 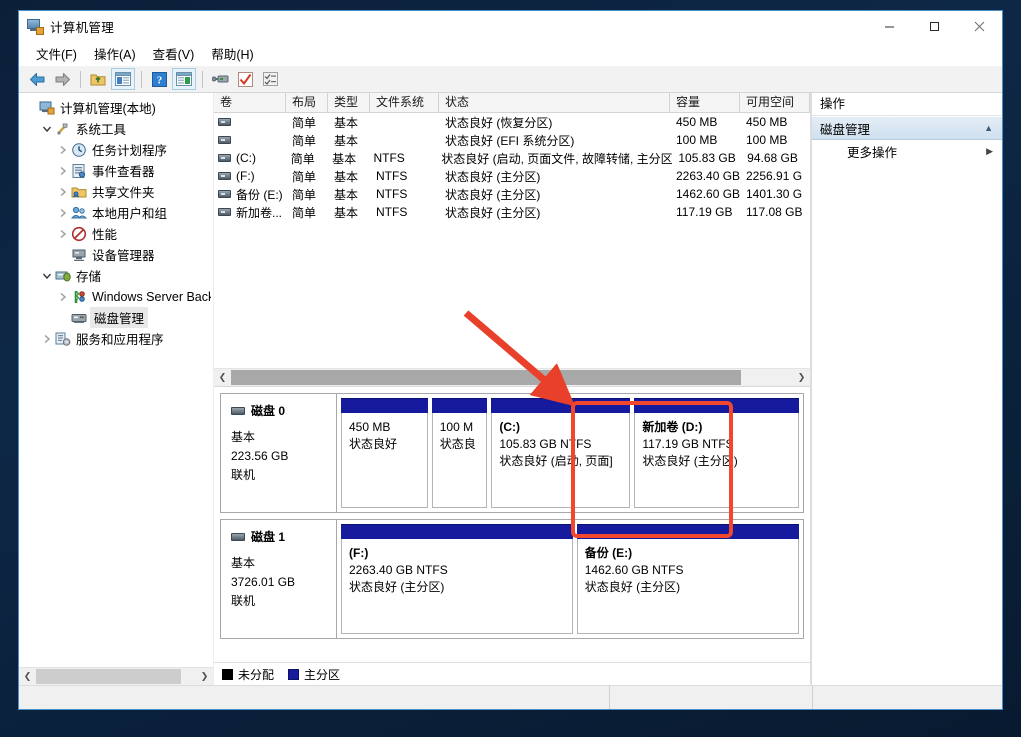 What do you see at coordinates (243, 563) in the screenshot?
I see `disk-type: 基本` at bounding box center [243, 563].